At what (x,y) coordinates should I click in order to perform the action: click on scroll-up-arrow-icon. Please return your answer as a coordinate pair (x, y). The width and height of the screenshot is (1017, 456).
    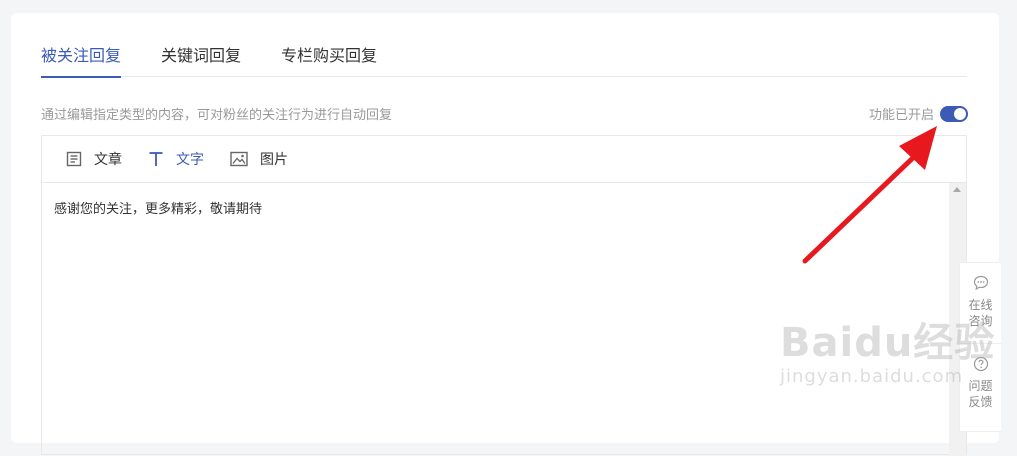
    Looking at the image, I should click on (957, 189).